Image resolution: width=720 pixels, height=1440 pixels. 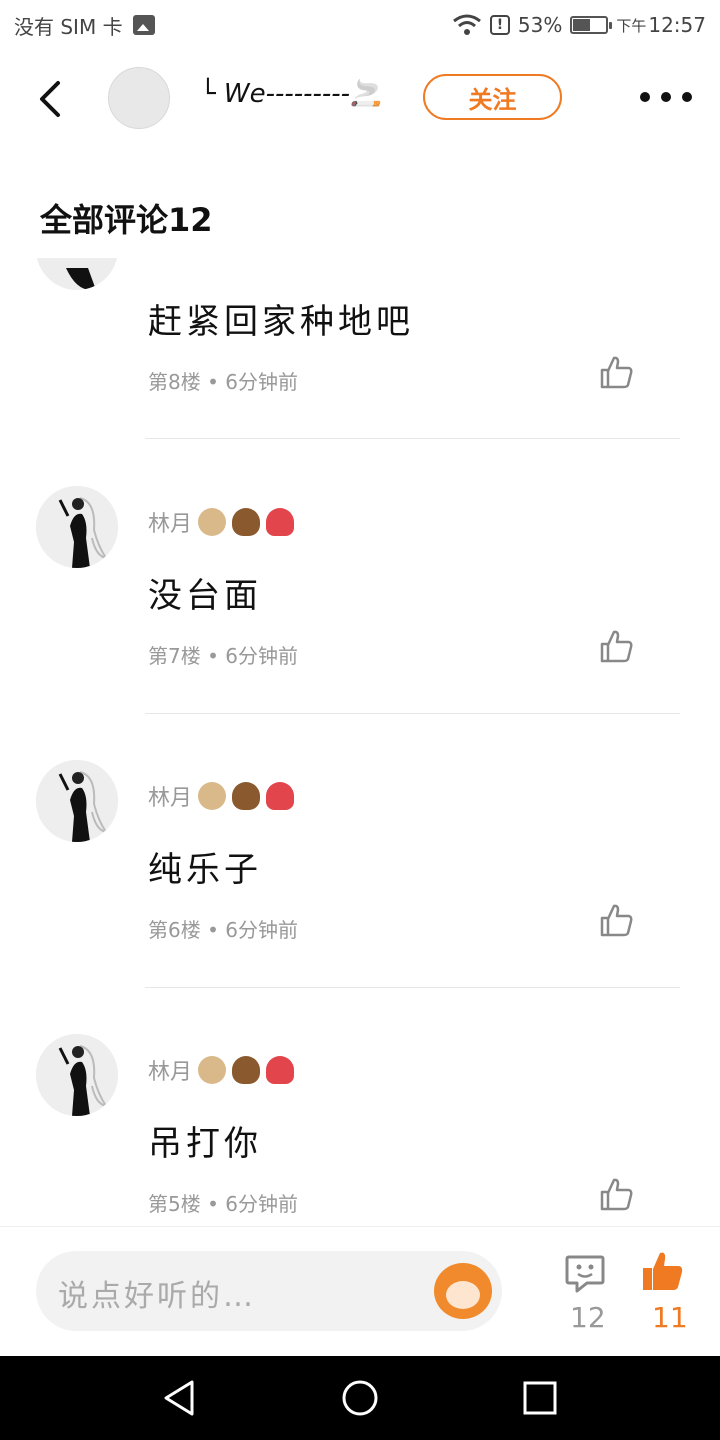 I want to click on system-nav-bar, so click(x=360, y=1398).